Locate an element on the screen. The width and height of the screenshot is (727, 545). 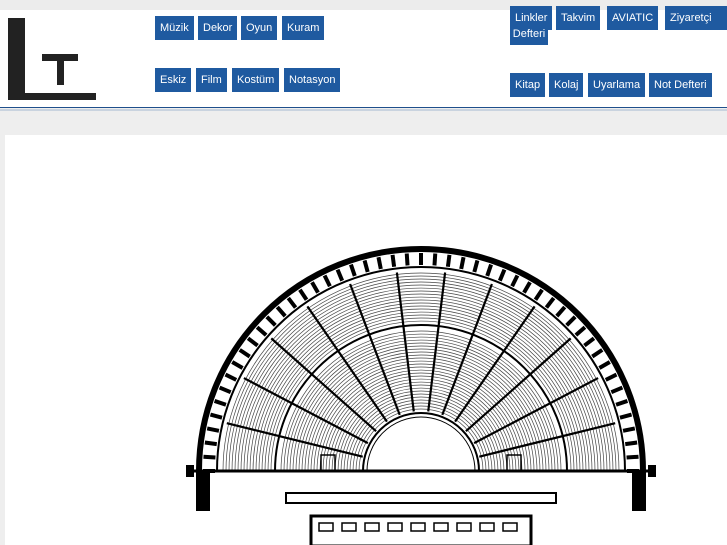
nav-not-defteri: Not Defteri is located at coordinates (680, 85).